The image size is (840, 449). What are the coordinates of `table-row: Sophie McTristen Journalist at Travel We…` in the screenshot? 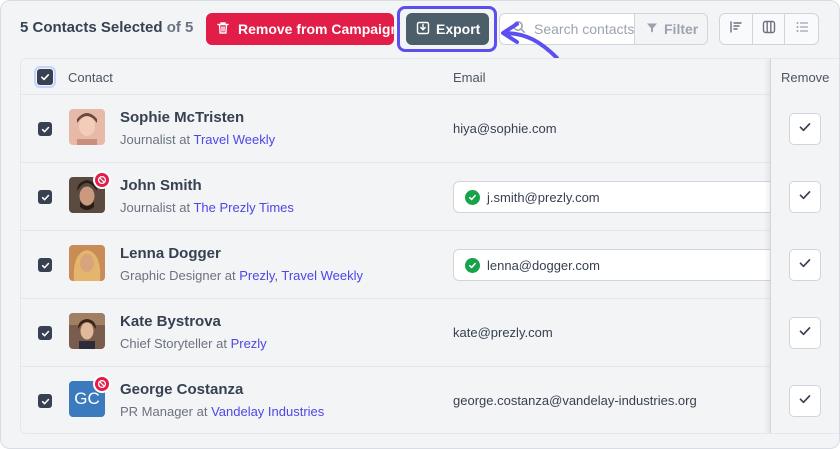 It's located at (430, 129).